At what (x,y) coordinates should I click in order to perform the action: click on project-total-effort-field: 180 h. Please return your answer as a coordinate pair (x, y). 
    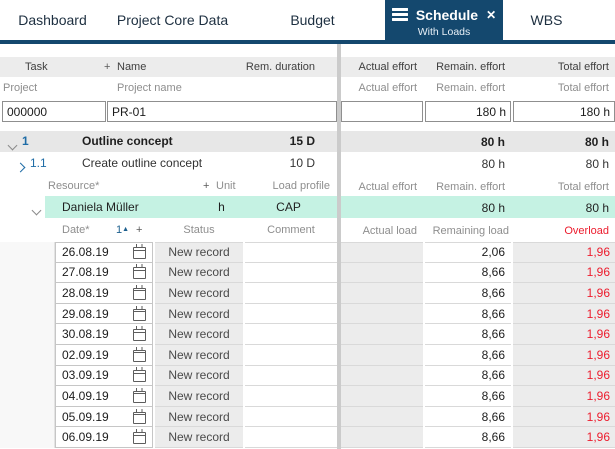
    Looking at the image, I should click on (564, 111).